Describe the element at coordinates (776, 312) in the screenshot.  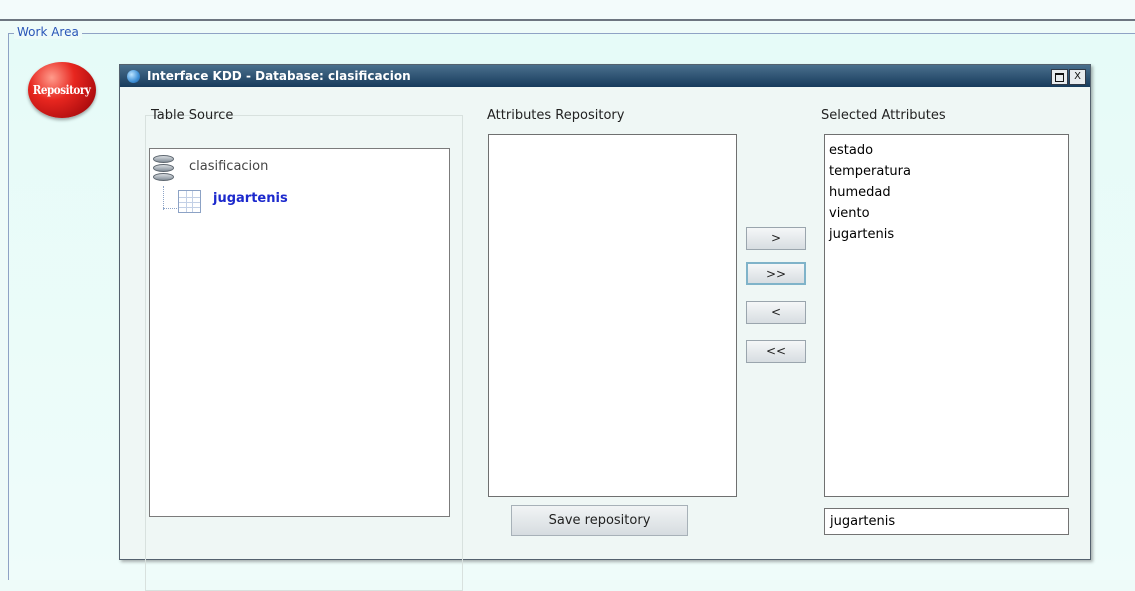
I see `move-one-left-button: <` at that location.